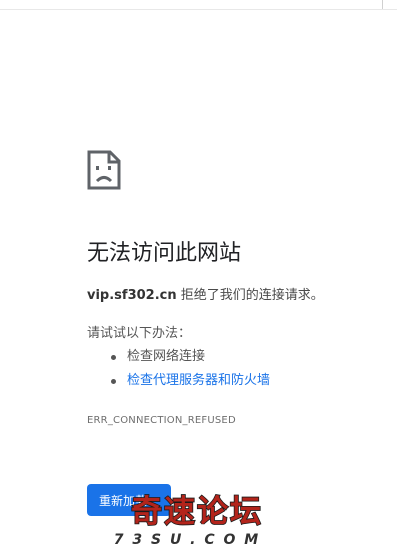 This screenshot has height=551, width=397. What do you see at coordinates (139, 333) in the screenshot?
I see `suggestions-heading: 请试试以下办法：` at bounding box center [139, 333].